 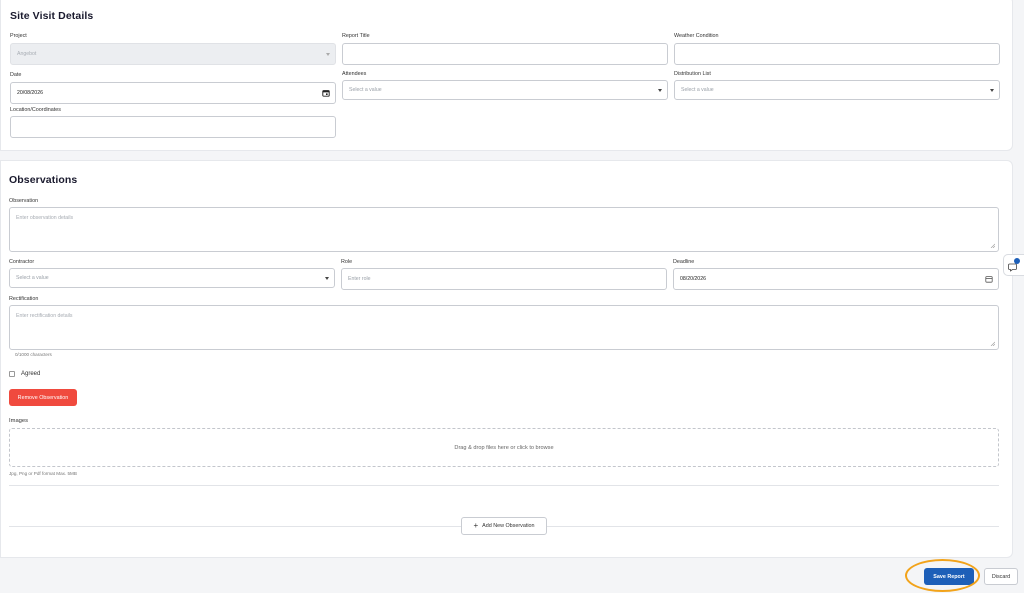 What do you see at coordinates (684, 262) in the screenshot?
I see `deadline-label: Deadline` at bounding box center [684, 262].